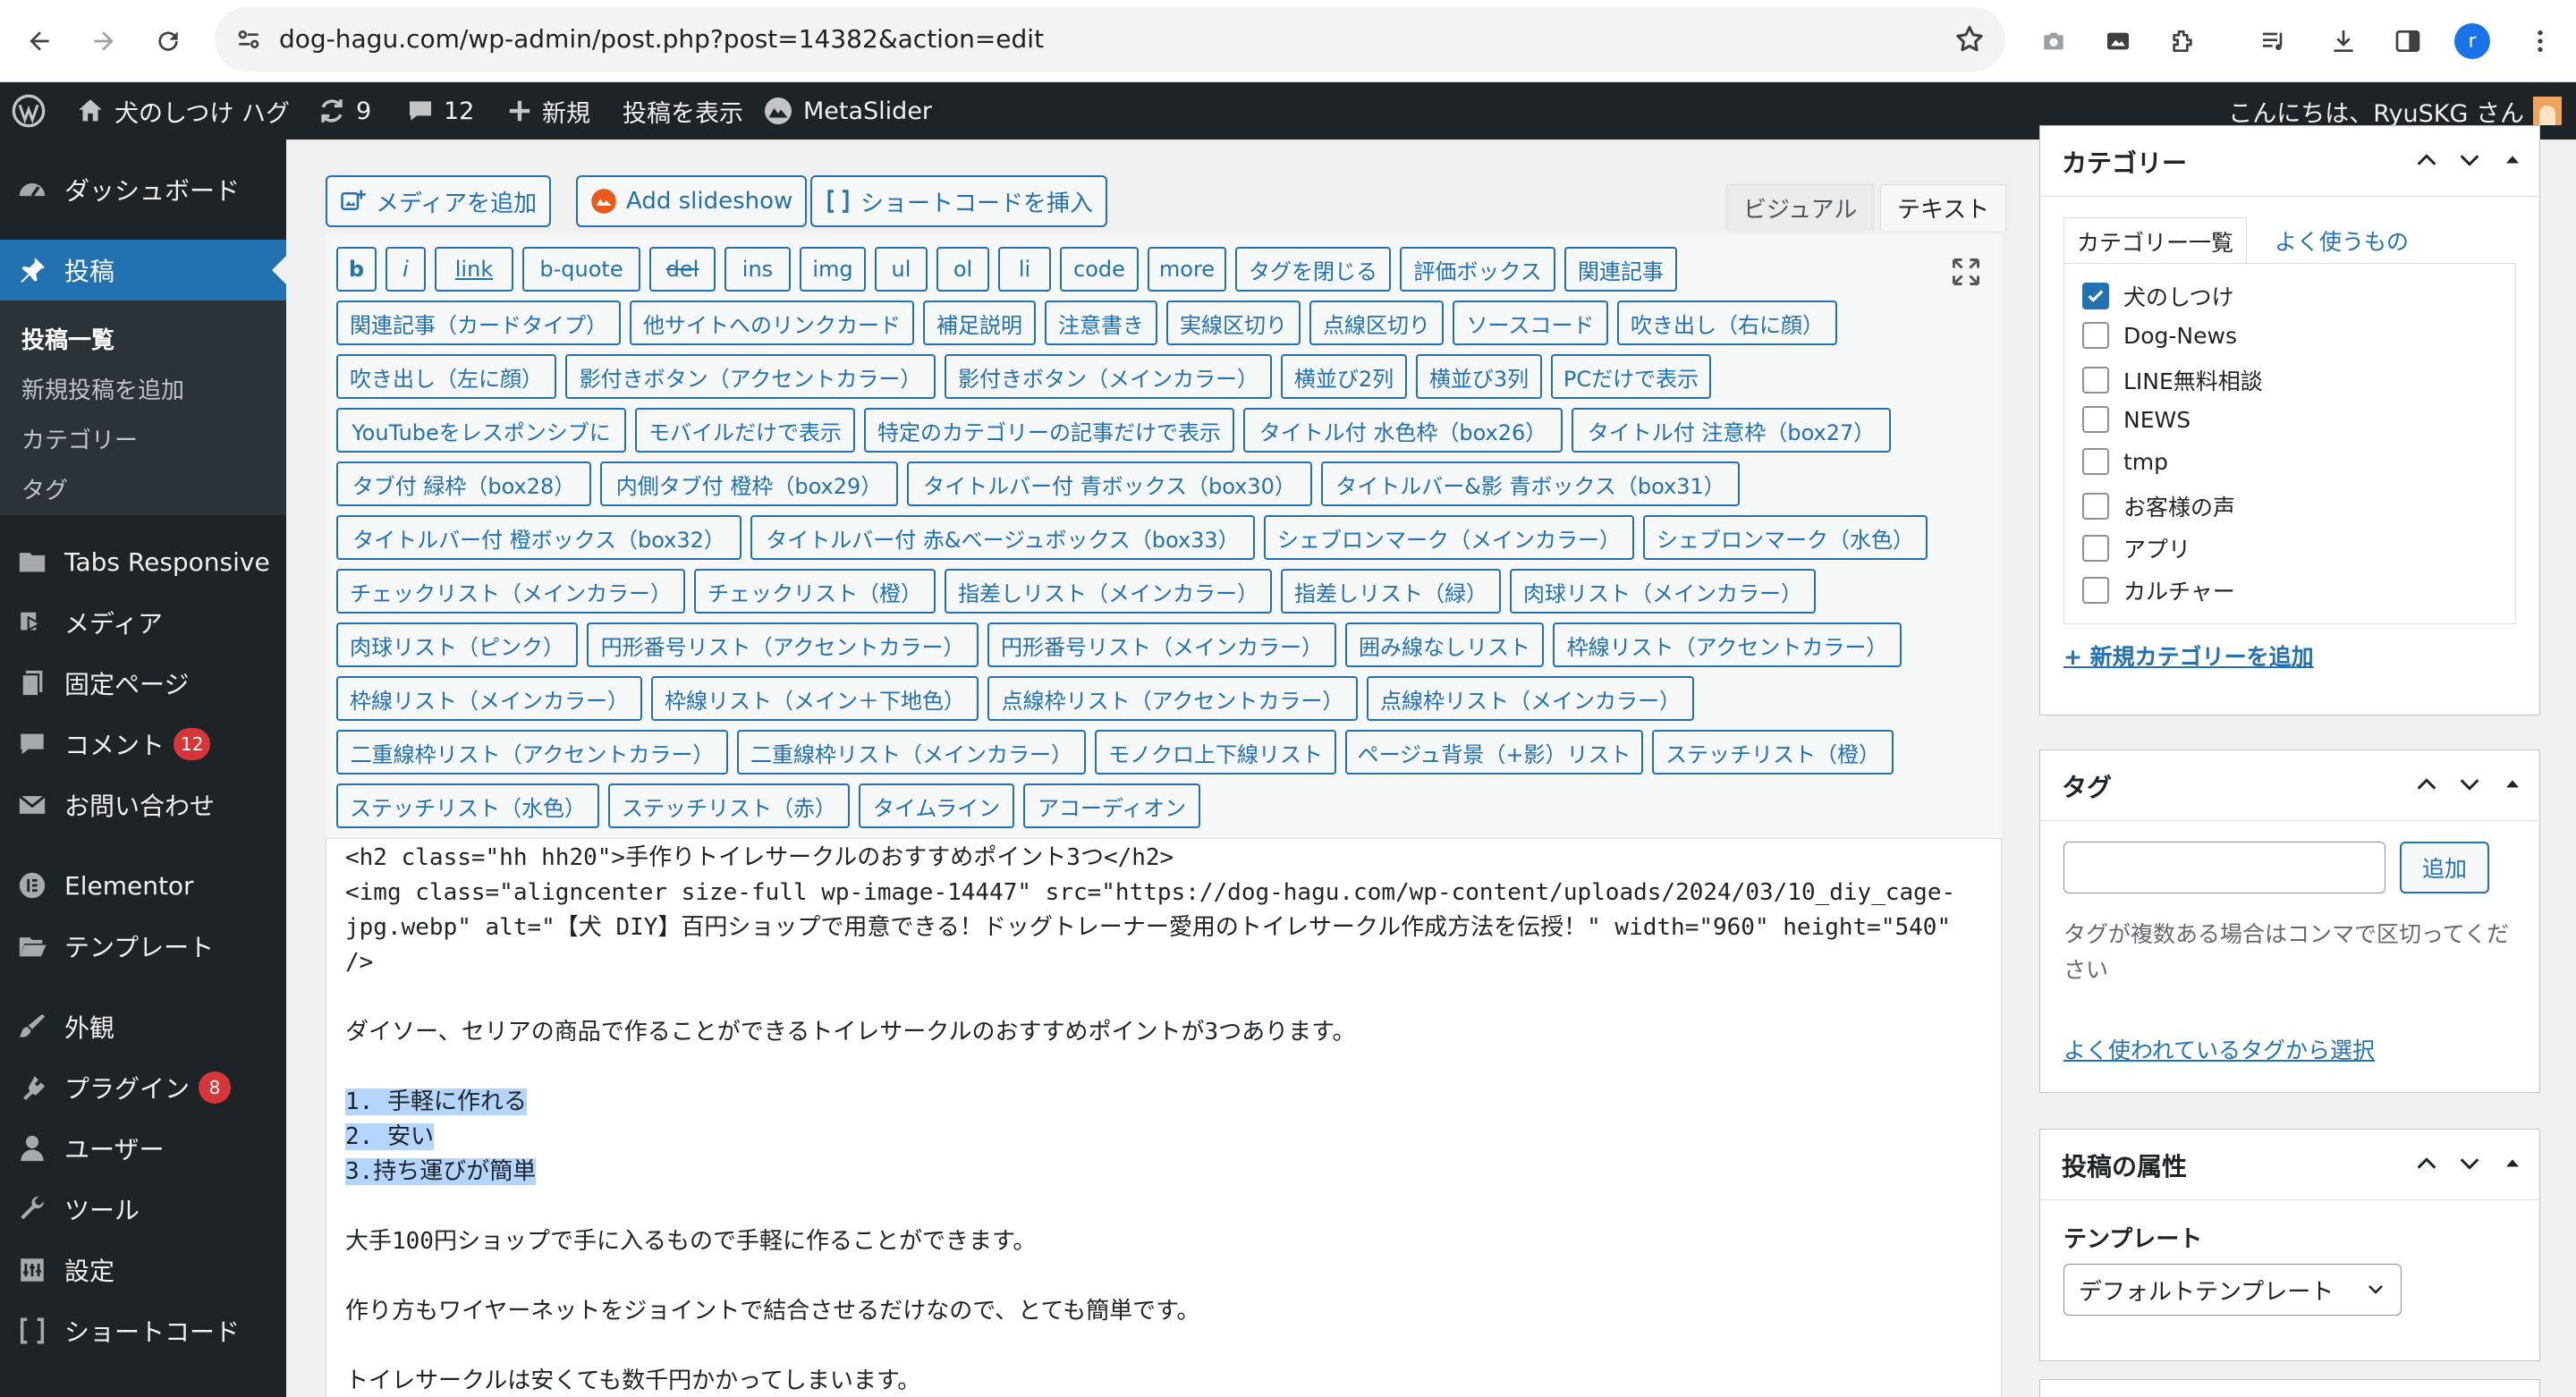 Image resolution: width=2576 pixels, height=1397 pixels. I want to click on quicktag-button: ステッチリスト（橙）, so click(1773, 752).